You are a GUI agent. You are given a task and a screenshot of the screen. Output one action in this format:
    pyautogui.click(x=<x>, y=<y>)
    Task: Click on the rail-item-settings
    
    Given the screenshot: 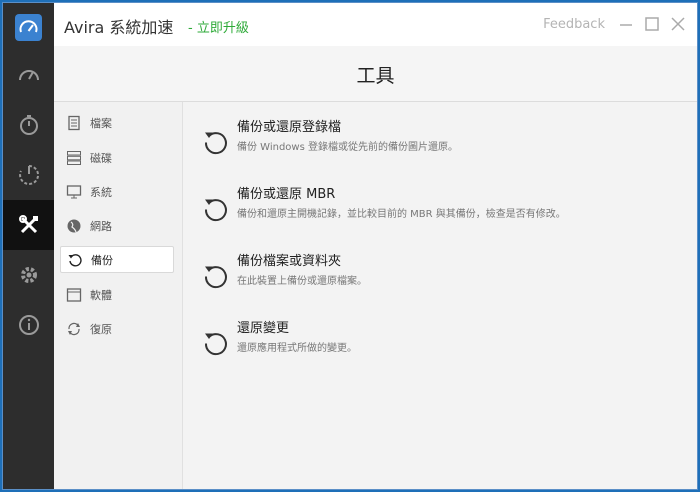 What is the action you would take?
    pyautogui.click(x=28, y=275)
    